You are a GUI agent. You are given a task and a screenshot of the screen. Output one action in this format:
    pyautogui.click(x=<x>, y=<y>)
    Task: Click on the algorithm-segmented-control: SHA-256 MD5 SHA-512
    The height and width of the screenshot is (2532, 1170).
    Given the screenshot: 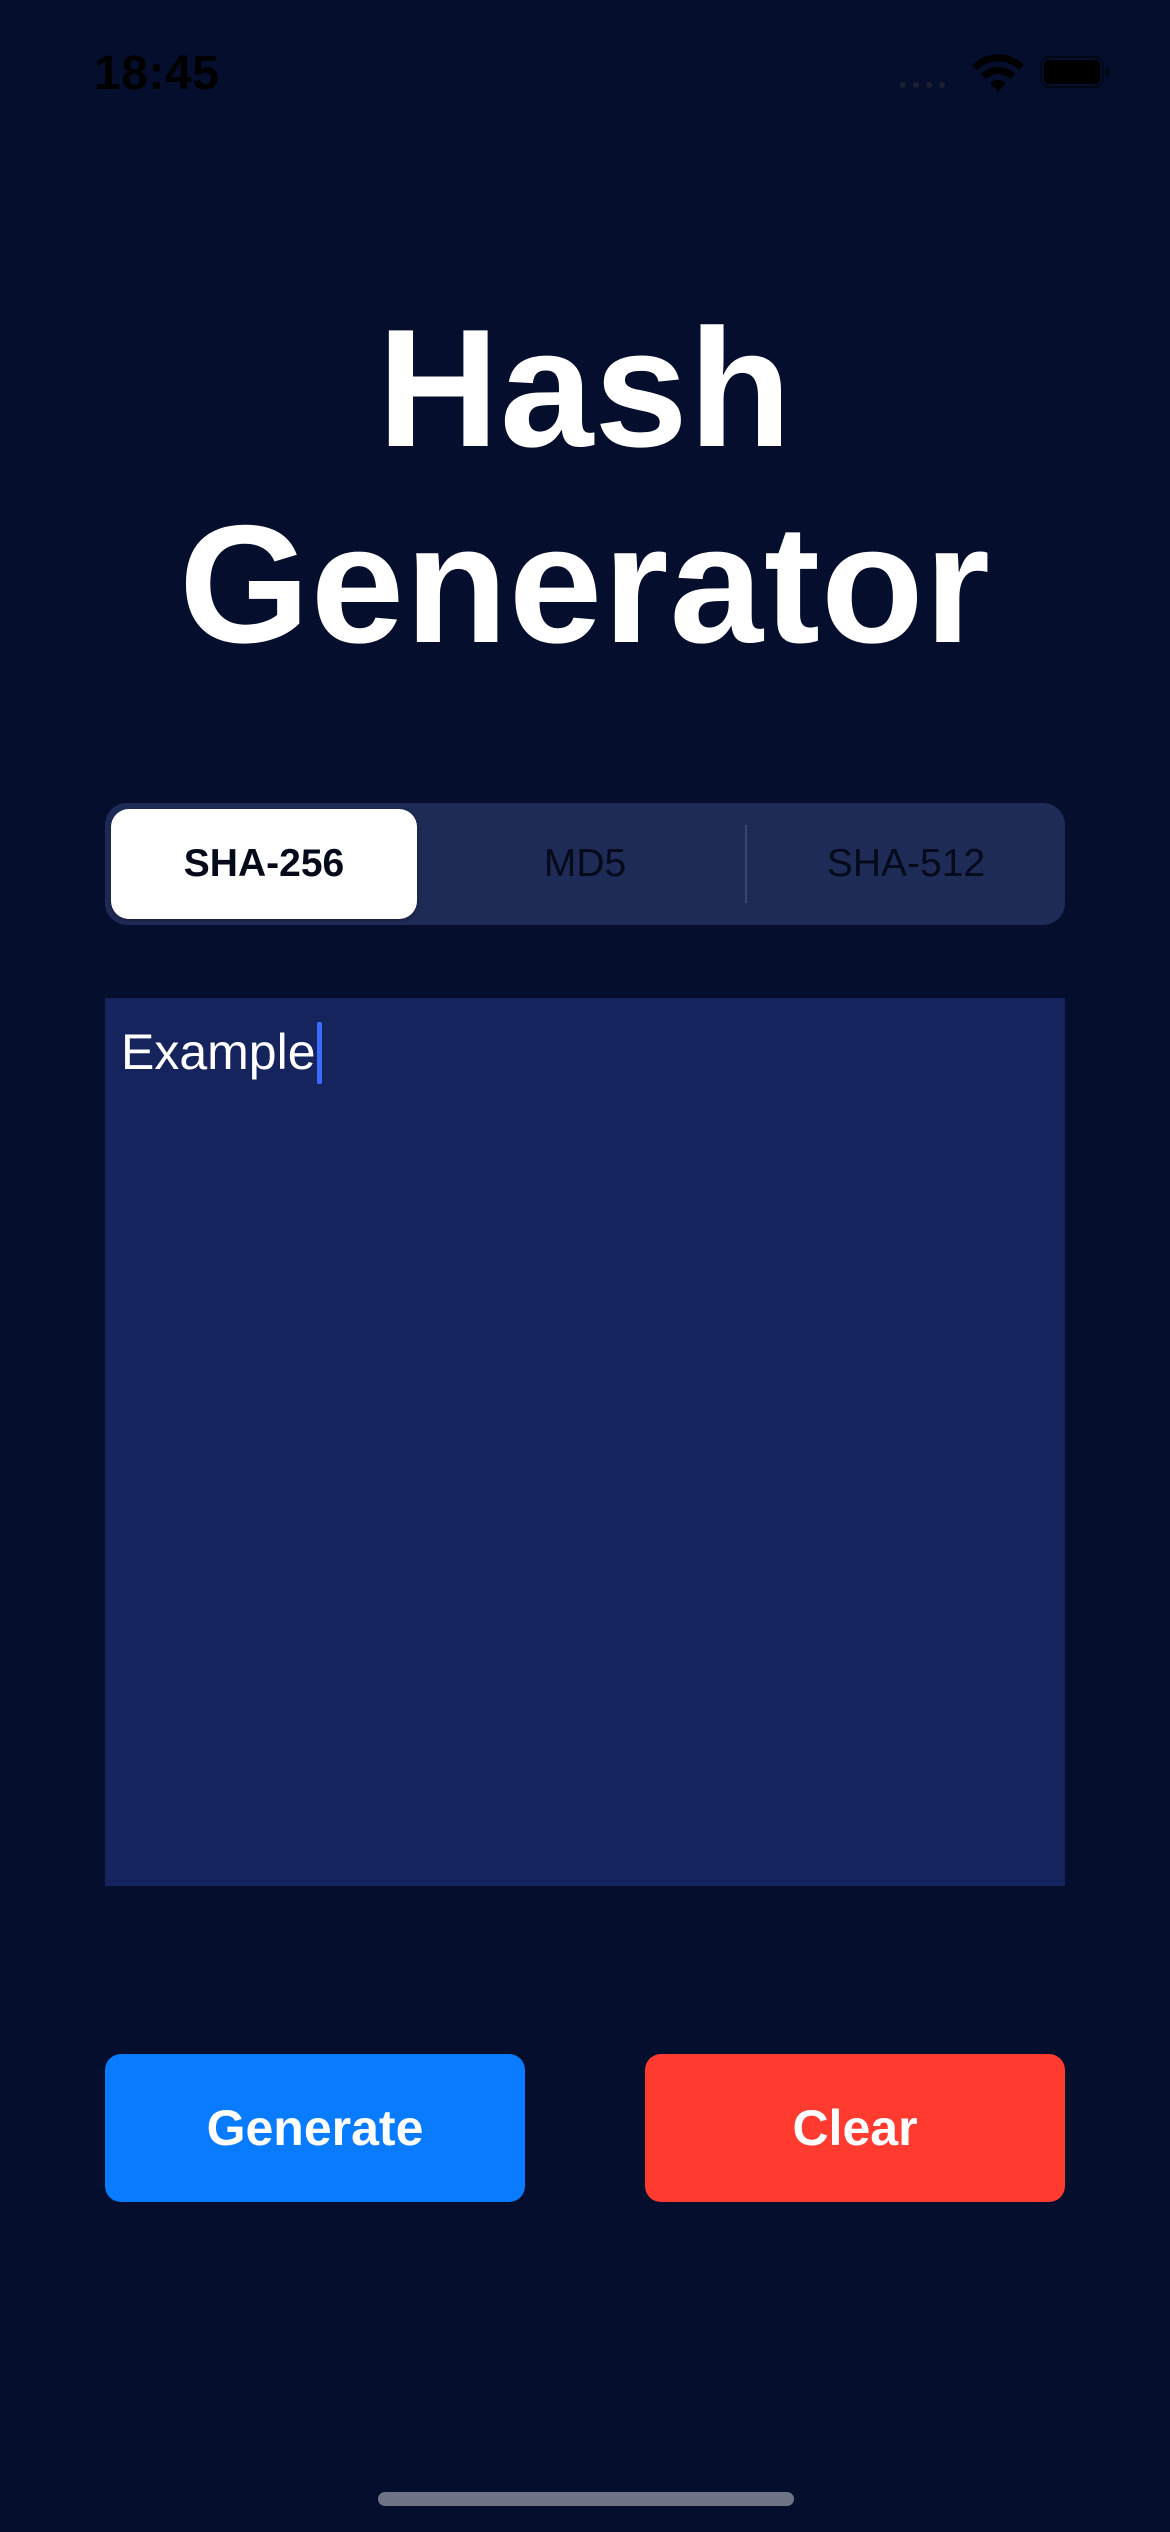 What is the action you would take?
    pyautogui.click(x=585, y=864)
    